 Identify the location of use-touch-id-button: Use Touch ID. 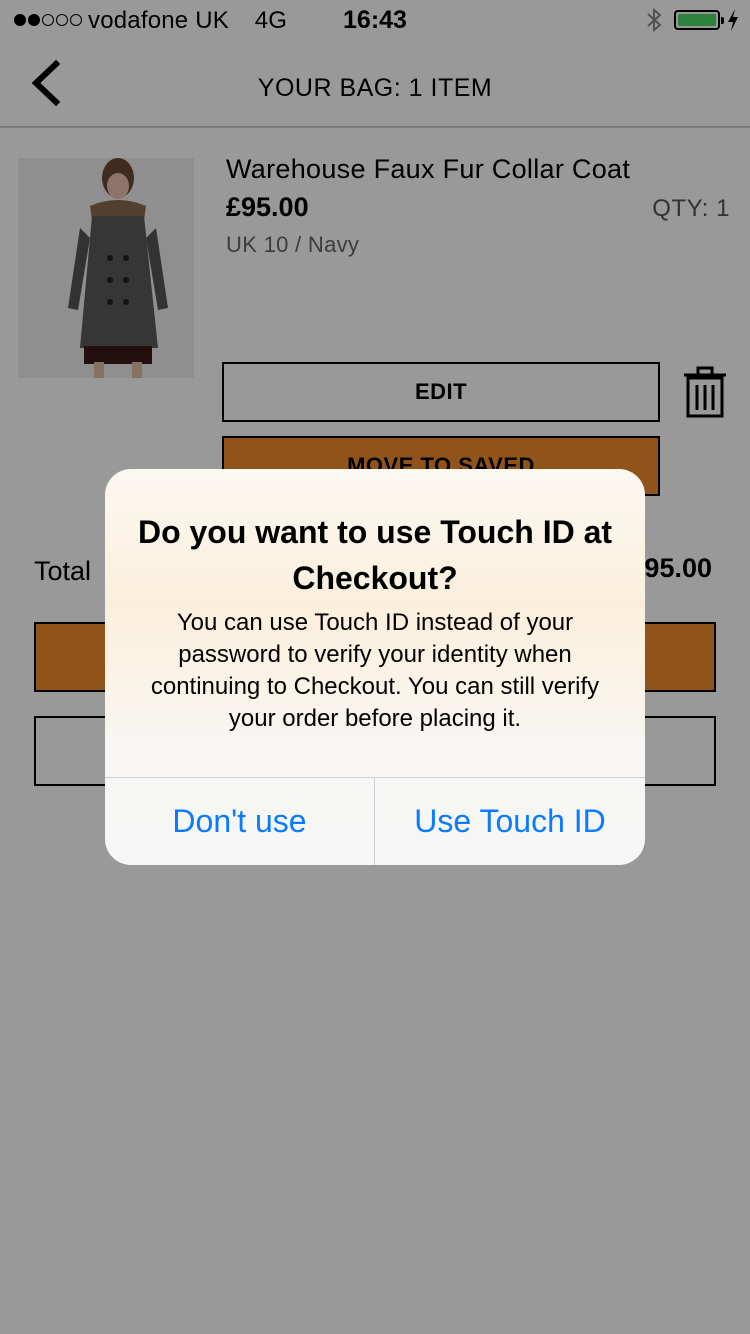
(510, 821).